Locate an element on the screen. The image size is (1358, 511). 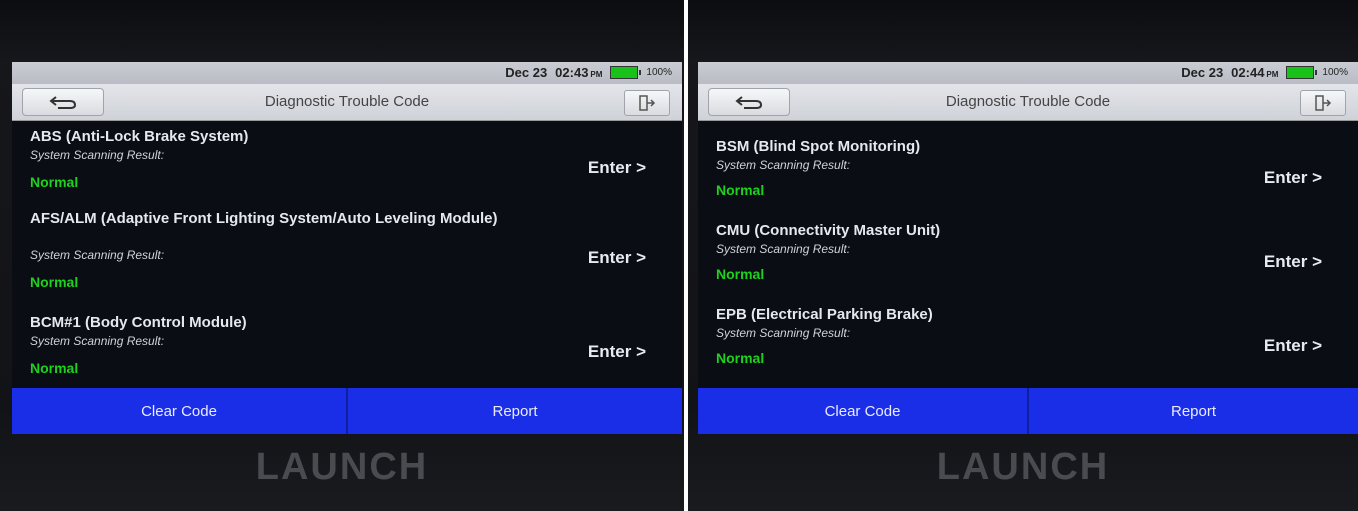
status-time: 02:44 PM is located at coordinates (1255, 72).